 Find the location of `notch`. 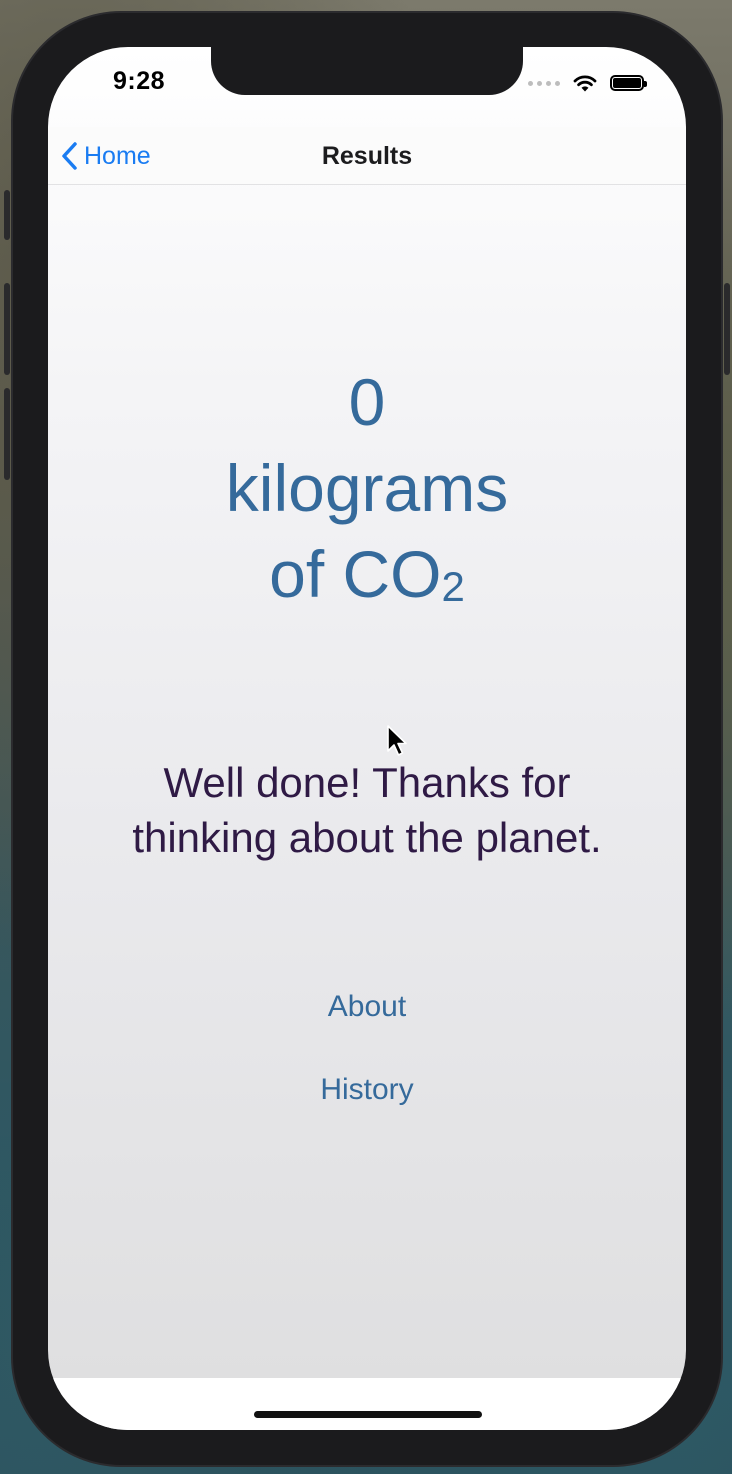

notch is located at coordinates (367, 71).